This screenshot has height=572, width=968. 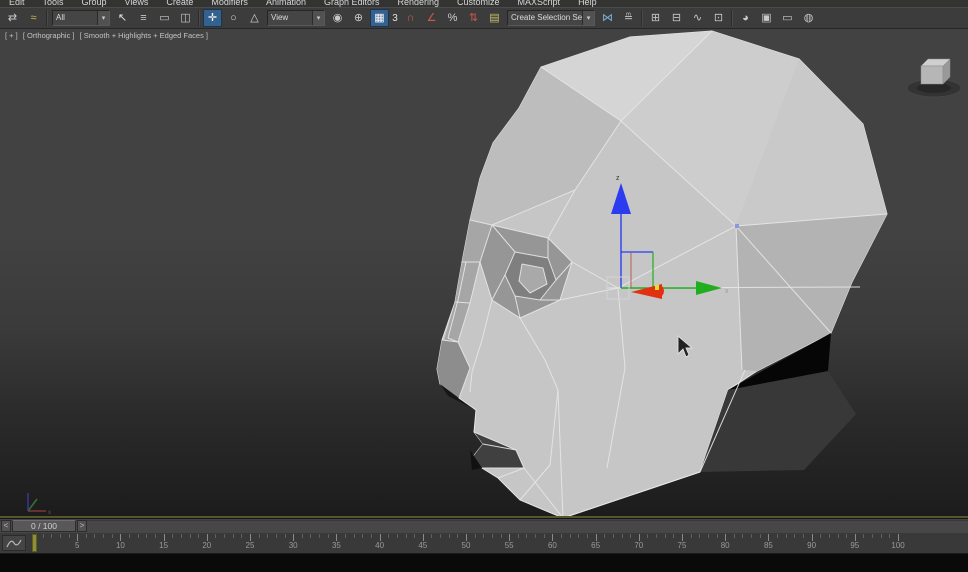 What do you see at coordinates (82, 526) in the screenshot?
I see `next-frame-button: >` at bounding box center [82, 526].